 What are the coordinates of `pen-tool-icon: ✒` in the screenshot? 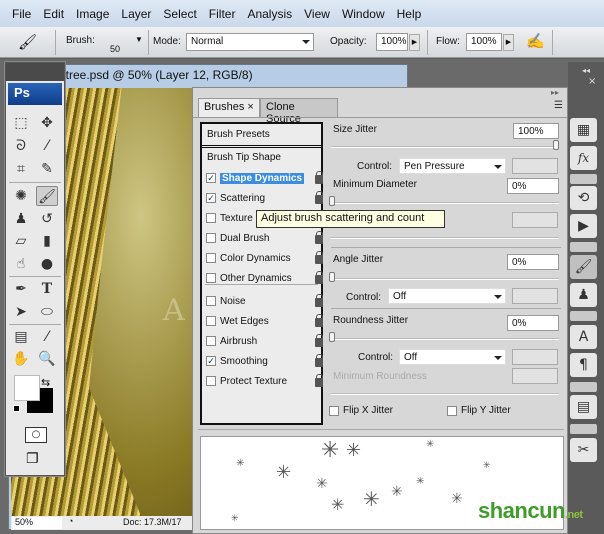 It's located at (21, 289).